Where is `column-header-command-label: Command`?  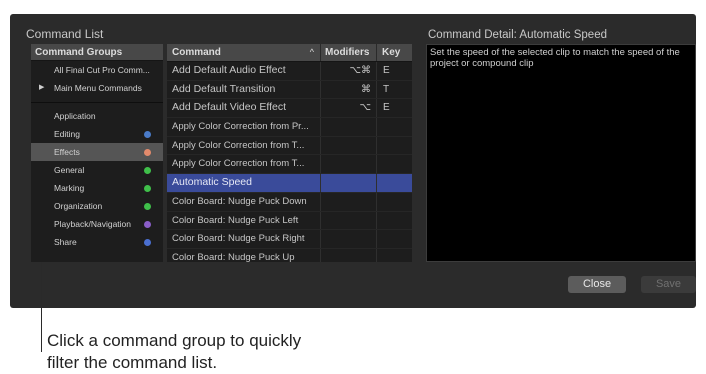
column-header-command-label: Command is located at coordinates (196, 52).